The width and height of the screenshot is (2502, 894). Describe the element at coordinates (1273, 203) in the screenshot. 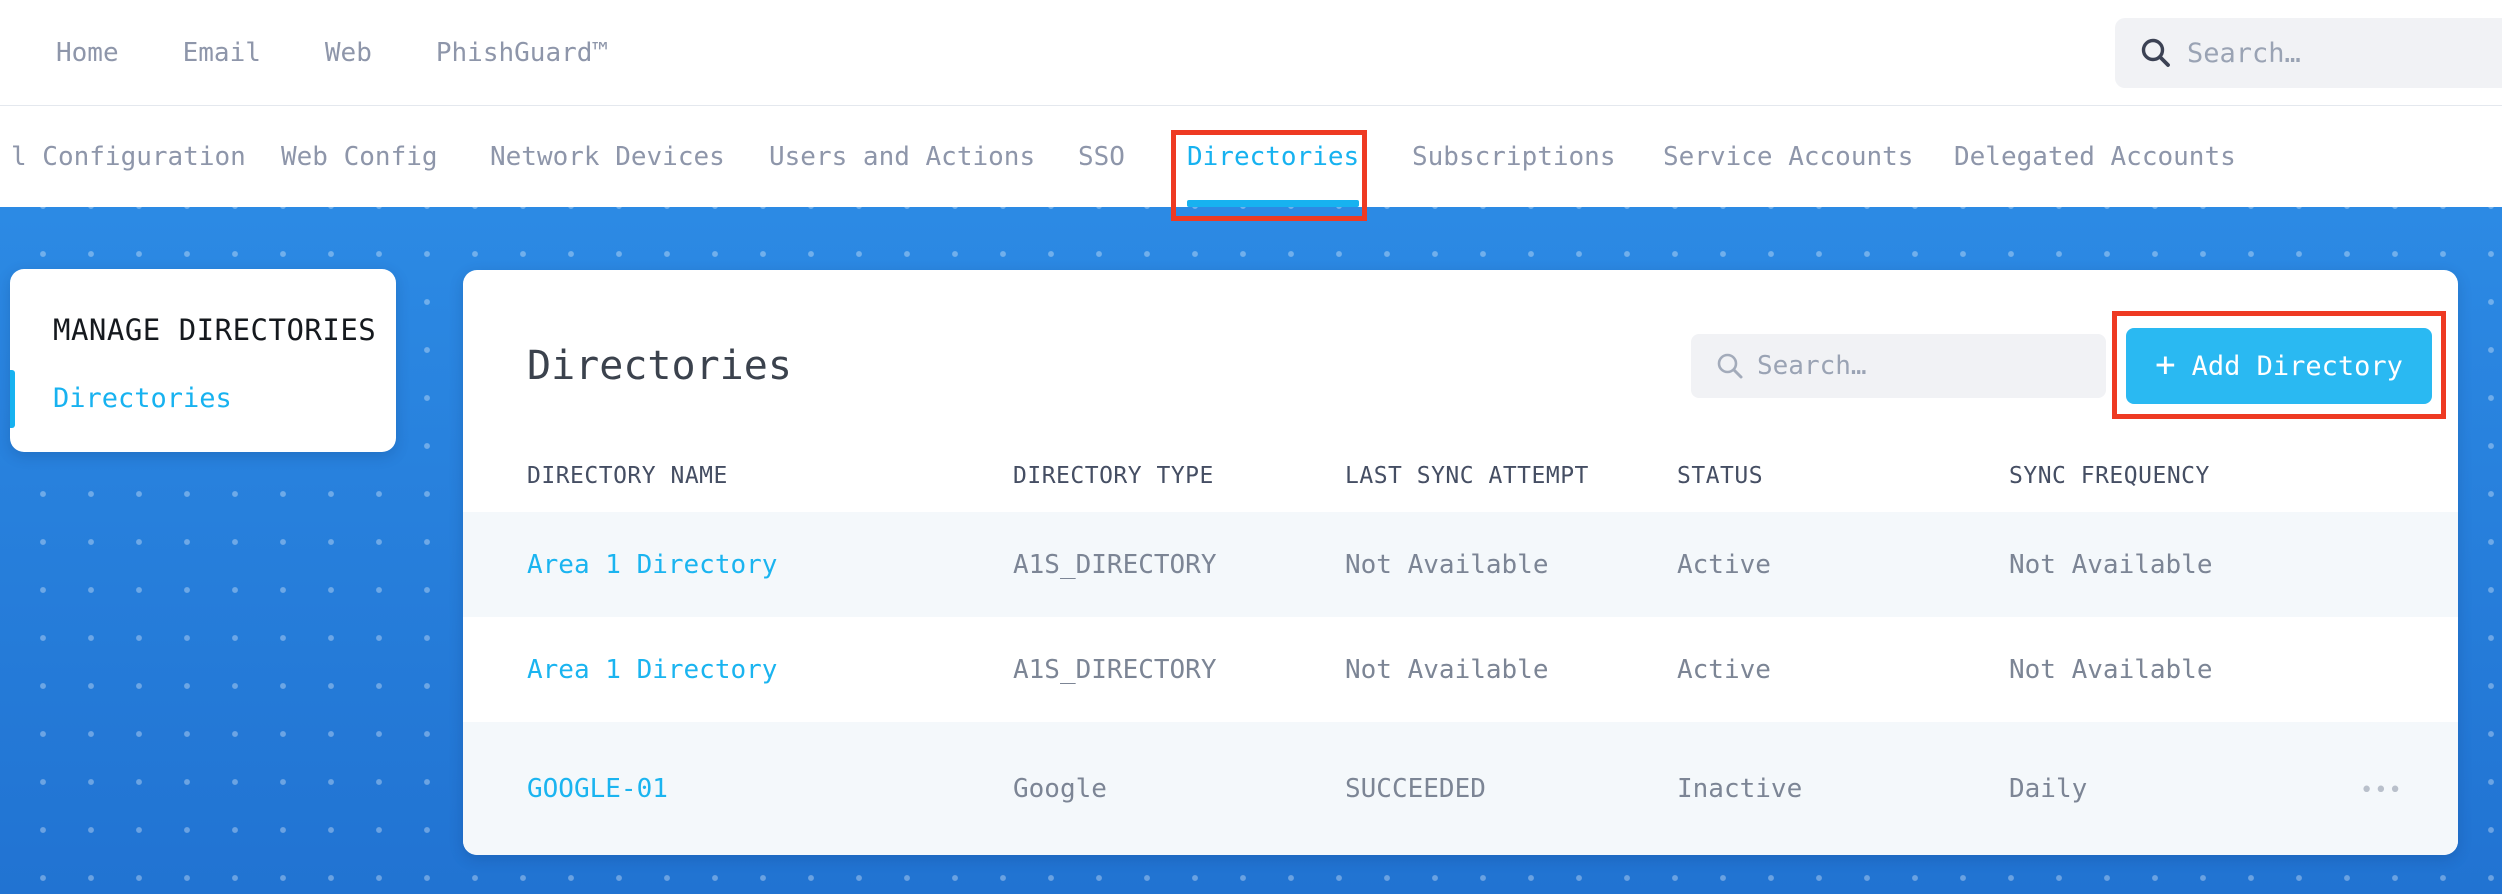

I see `active-tab-underline` at that location.